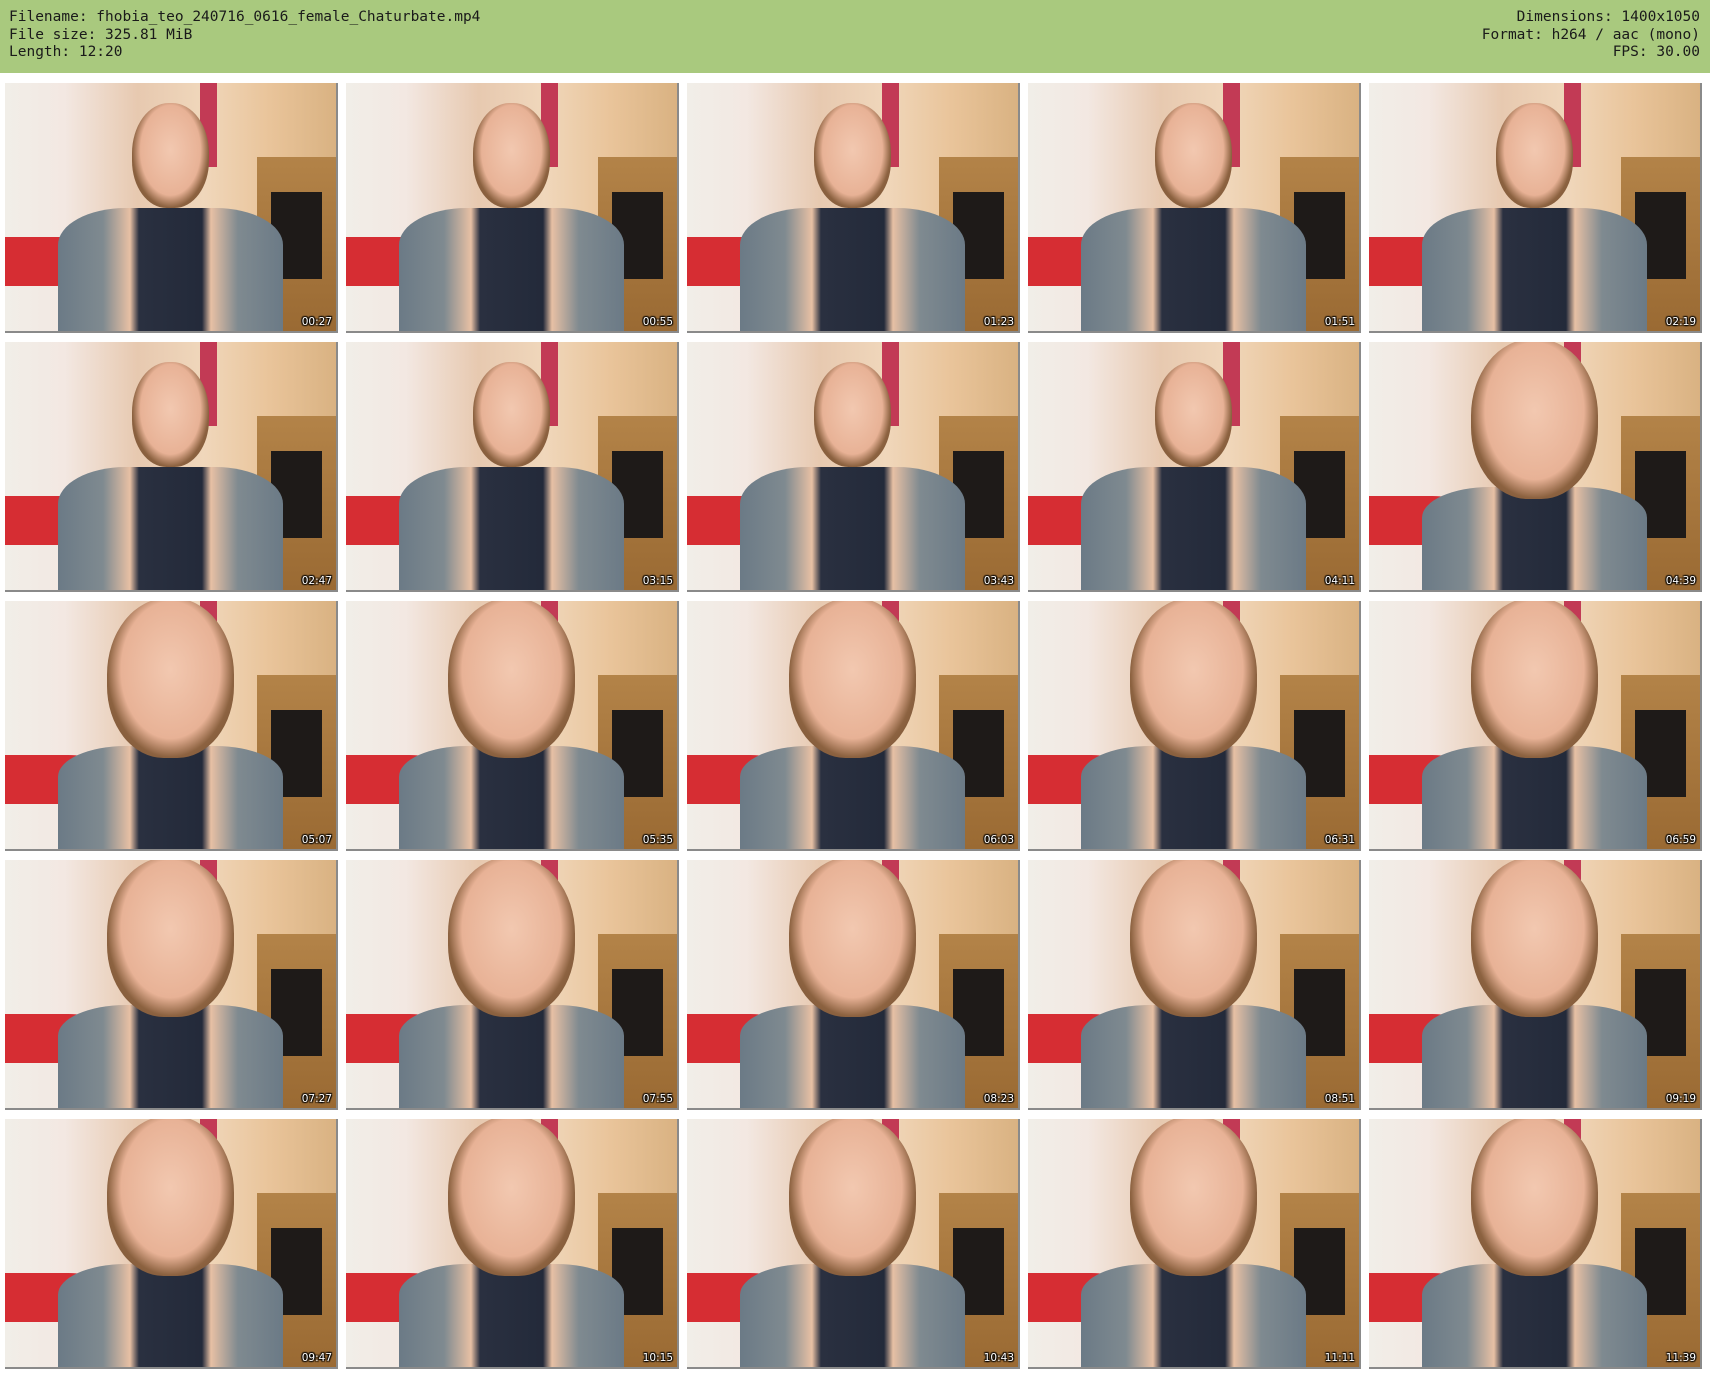 The width and height of the screenshot is (1710, 1373). Describe the element at coordinates (1194, 726) in the screenshot. I see `video-thumbnail: 06:31` at that location.